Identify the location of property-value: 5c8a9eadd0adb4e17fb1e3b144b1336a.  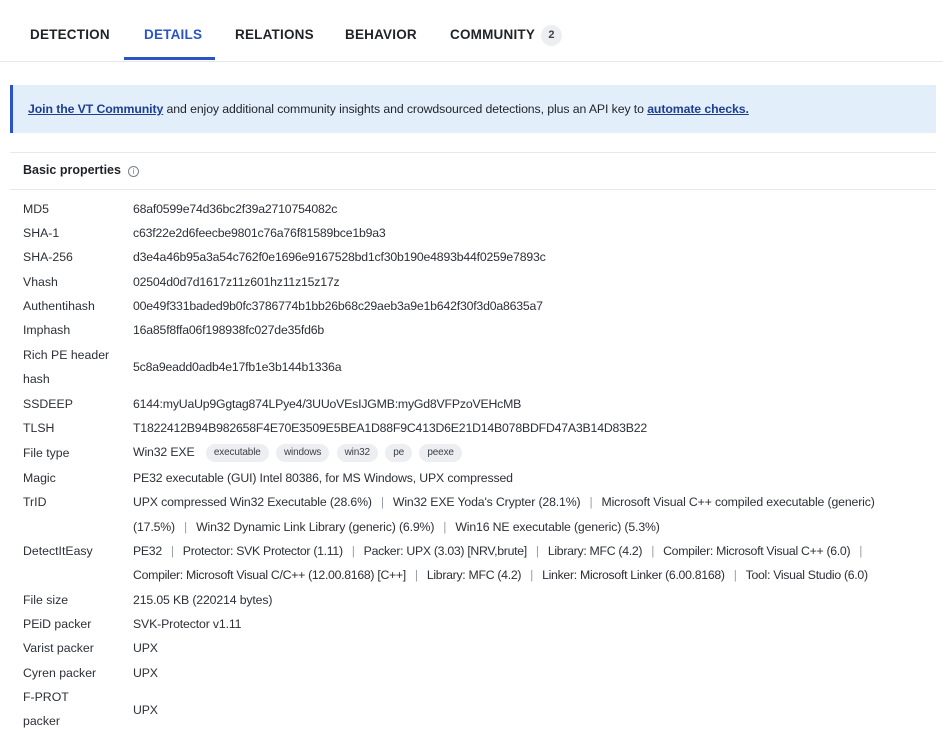
(237, 367).